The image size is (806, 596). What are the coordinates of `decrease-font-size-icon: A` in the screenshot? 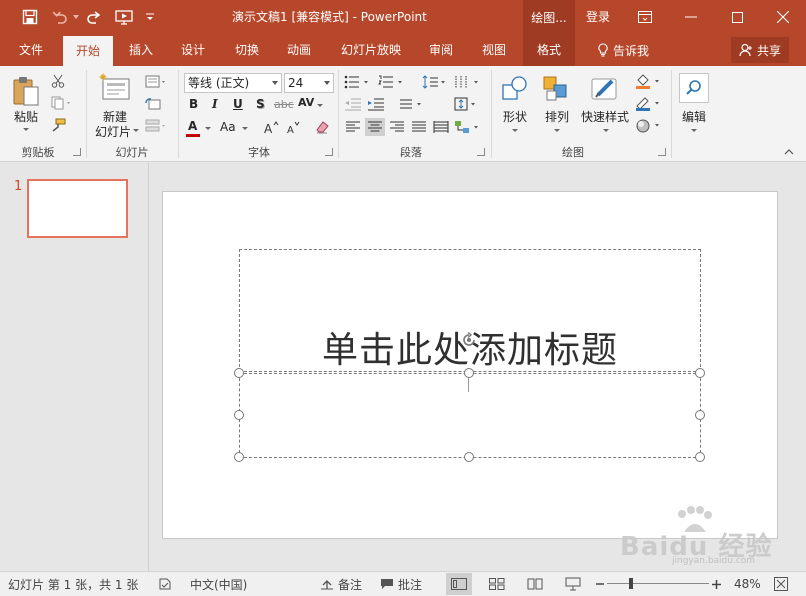 It's located at (293, 127).